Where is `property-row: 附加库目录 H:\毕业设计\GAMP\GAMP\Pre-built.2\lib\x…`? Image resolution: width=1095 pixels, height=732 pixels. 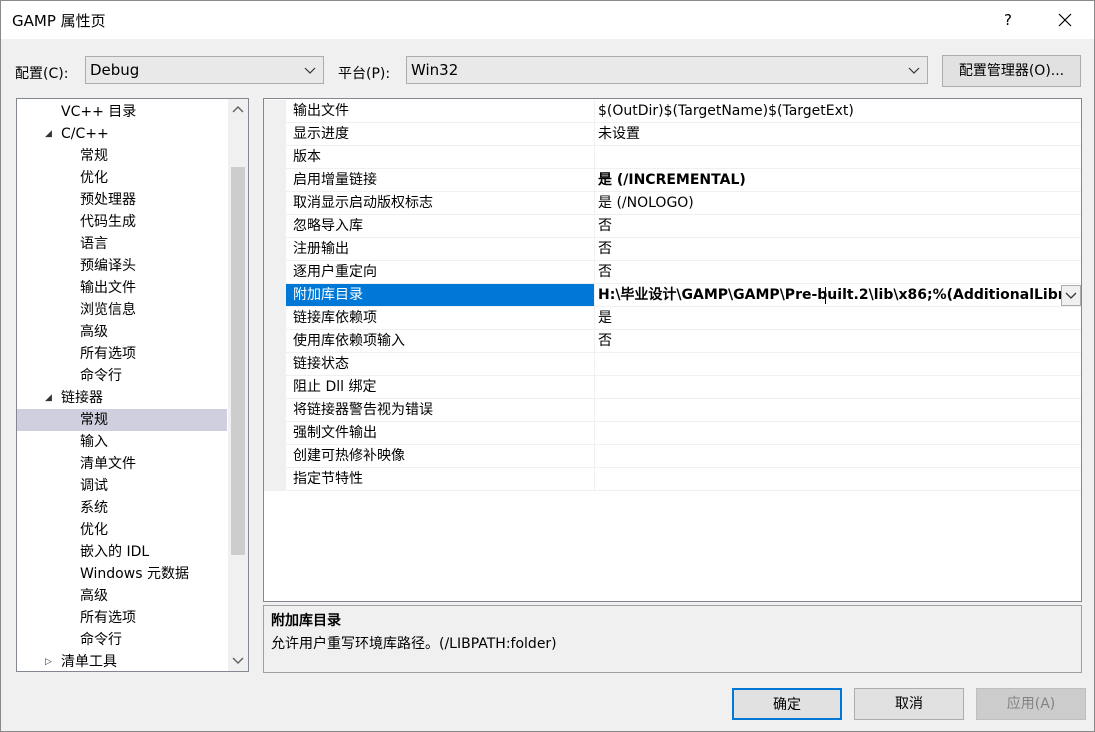
property-row: 附加库目录 H:\毕业设计\GAMP\GAMP\Pre-built.2\lib\x… is located at coordinates (672, 295).